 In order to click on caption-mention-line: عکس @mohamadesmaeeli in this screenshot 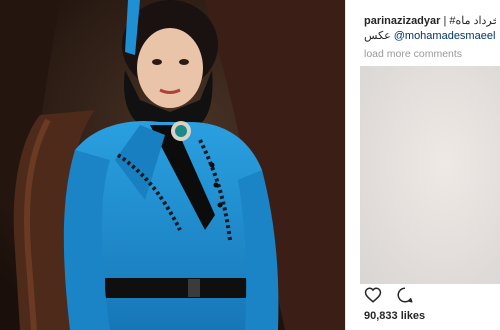, I will do `click(430, 35)`.